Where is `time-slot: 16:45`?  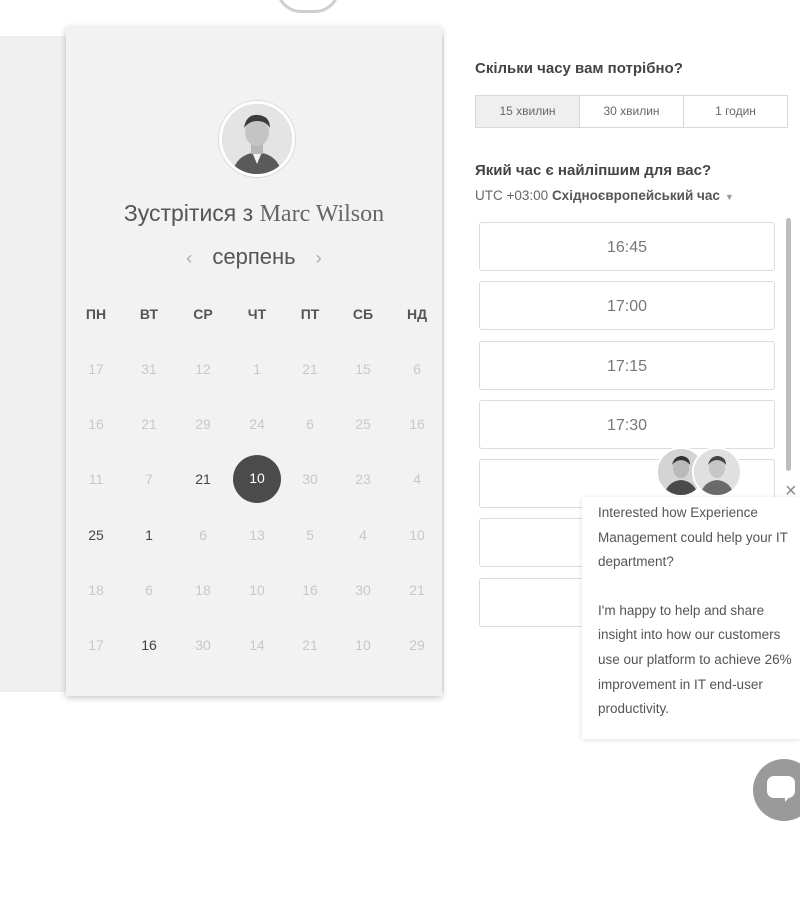 time-slot: 16:45 is located at coordinates (627, 246).